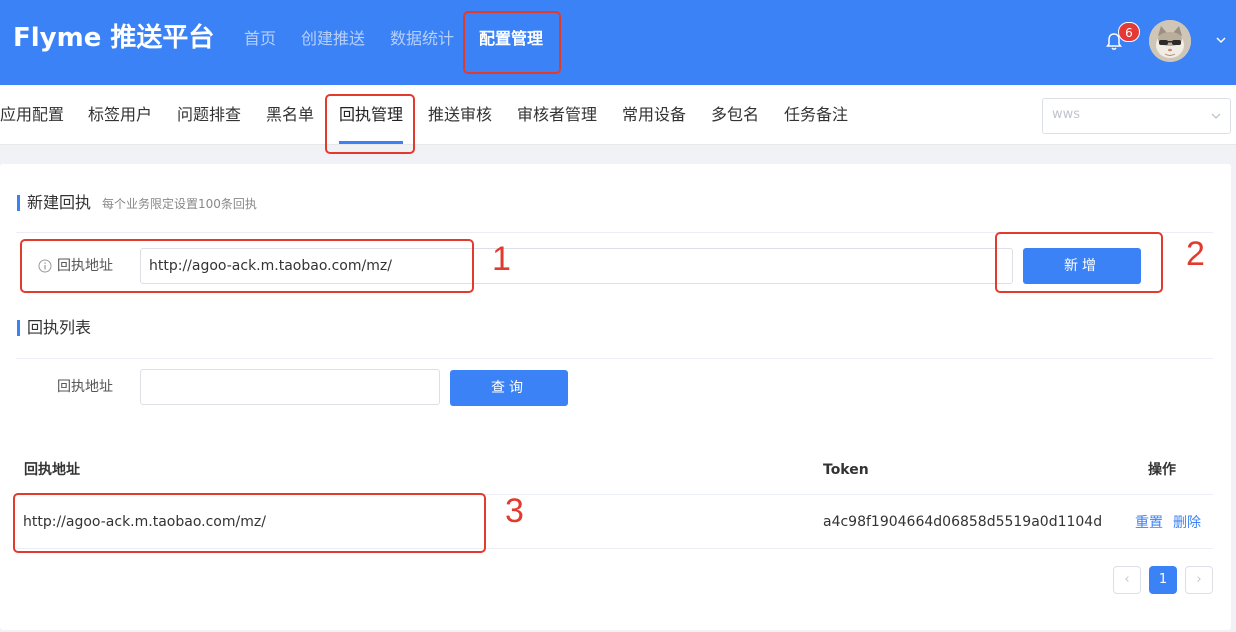 This screenshot has width=1236, height=632. I want to click on tab-troubleshoot: 问题排查, so click(209, 115).